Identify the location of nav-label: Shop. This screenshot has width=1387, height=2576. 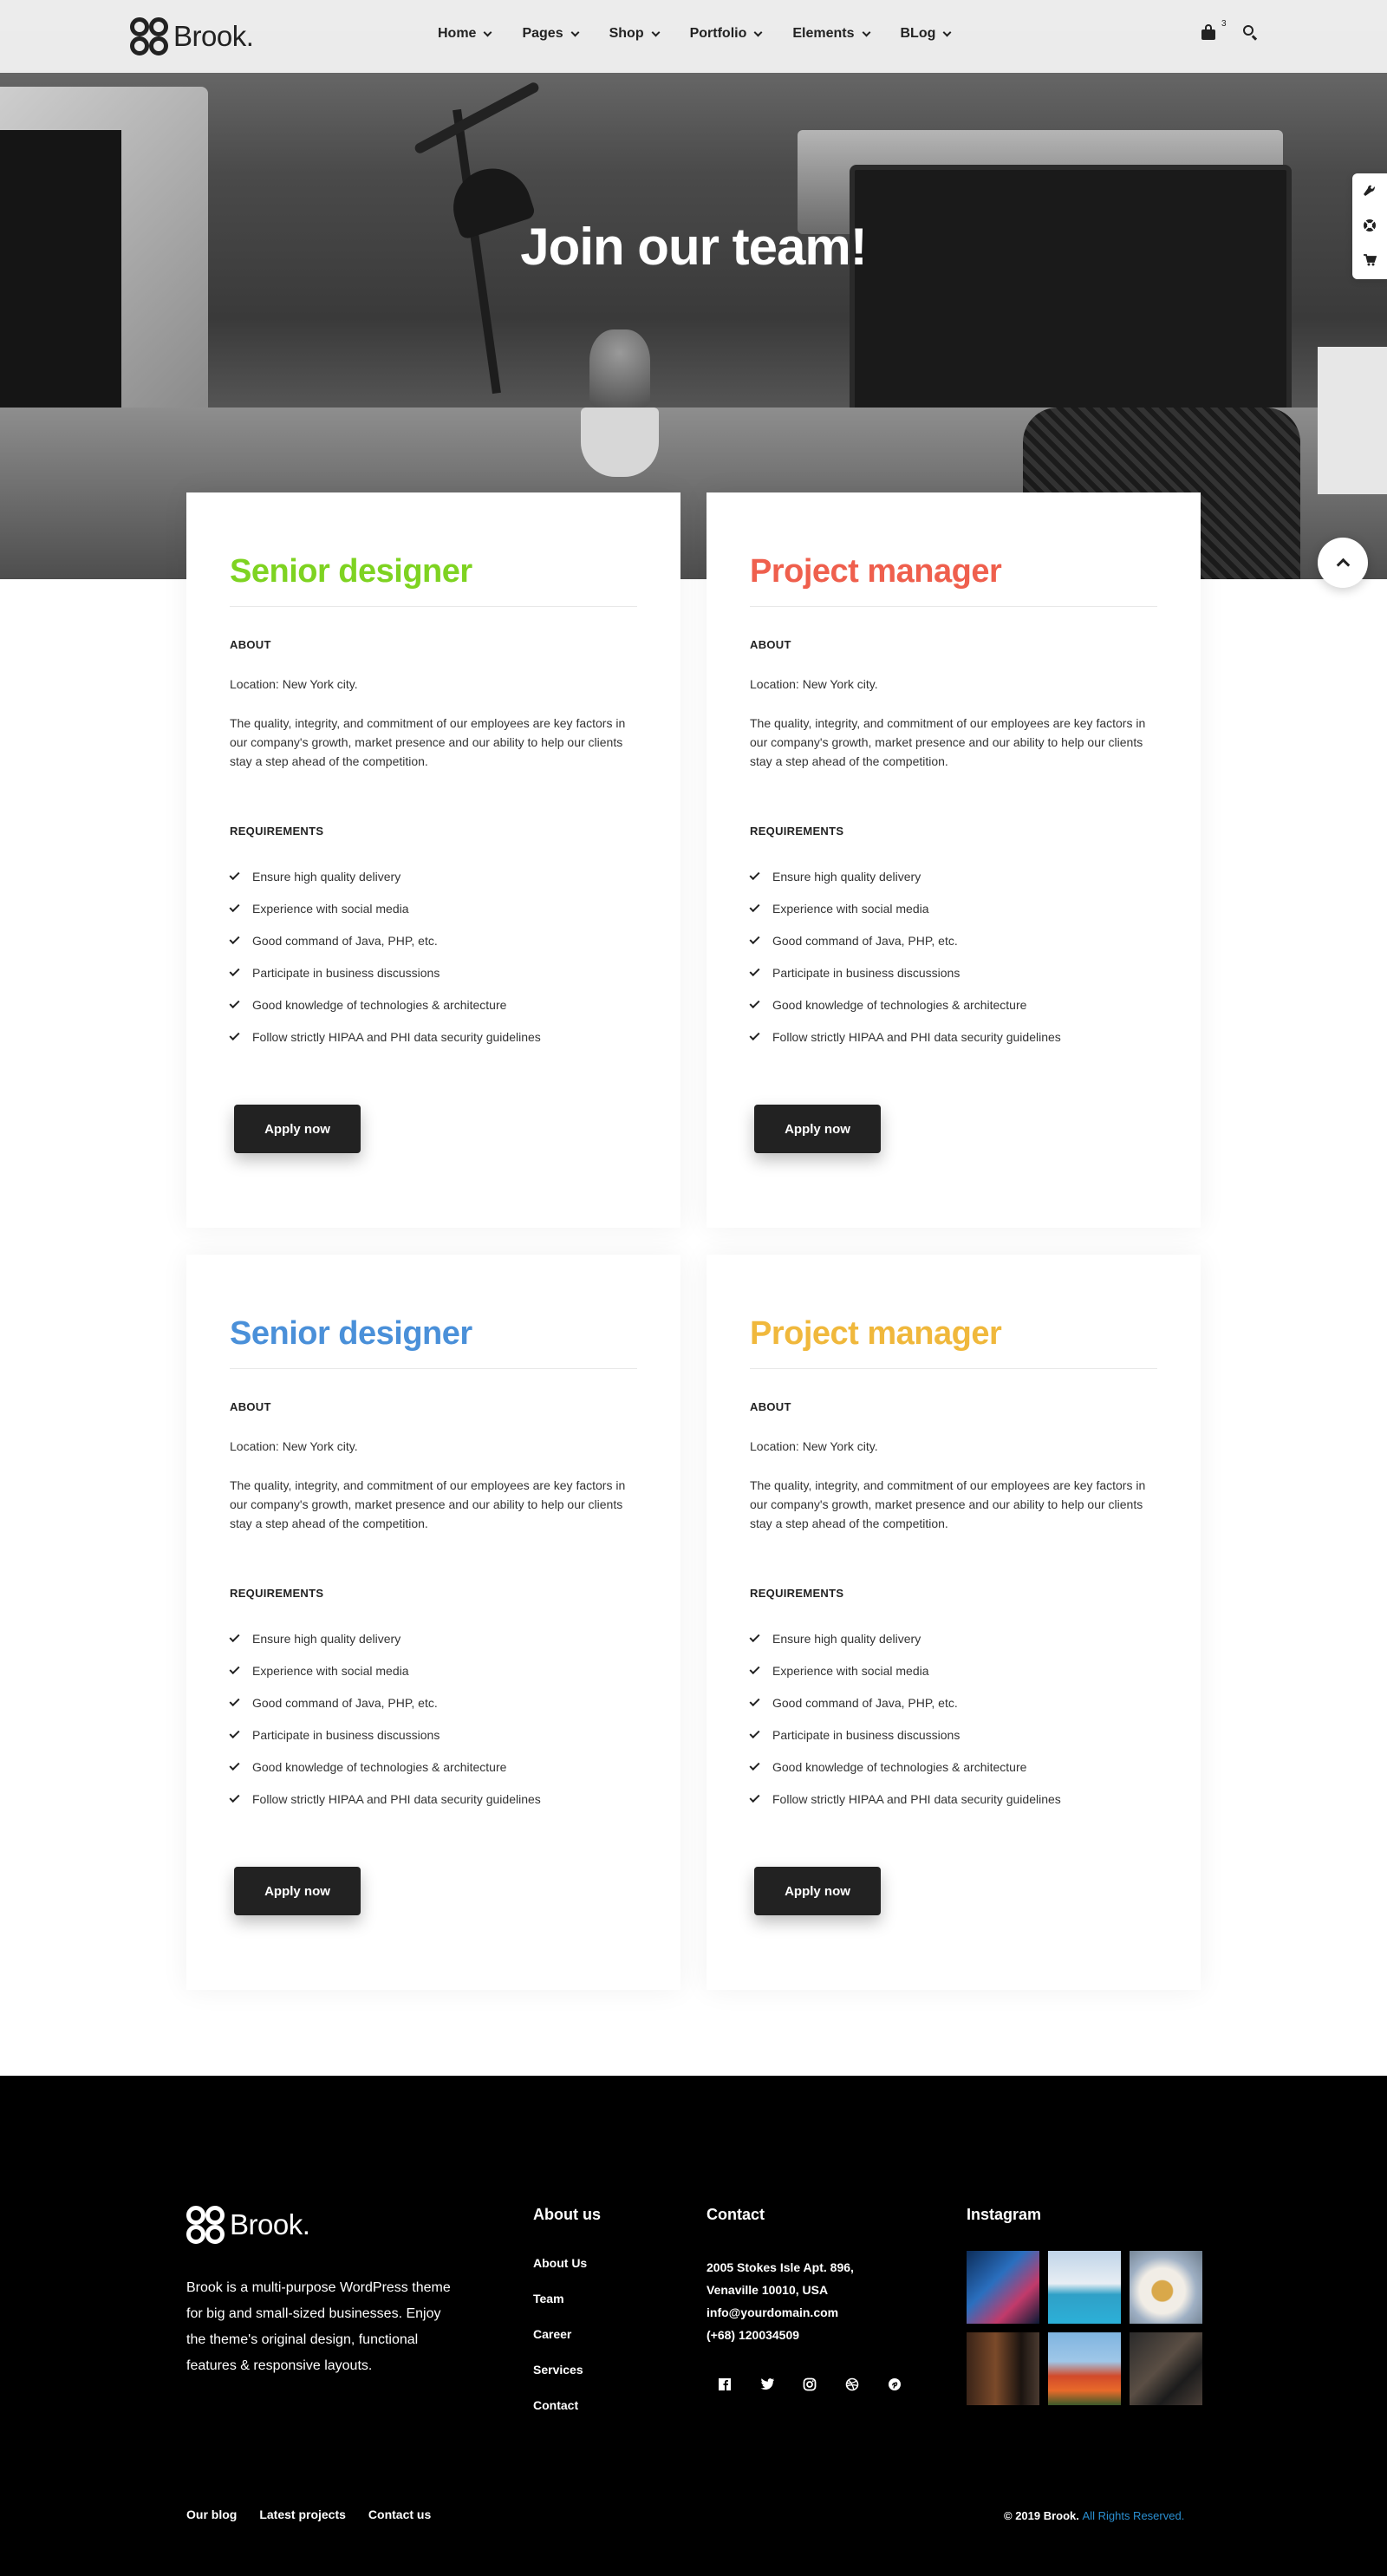
(626, 33).